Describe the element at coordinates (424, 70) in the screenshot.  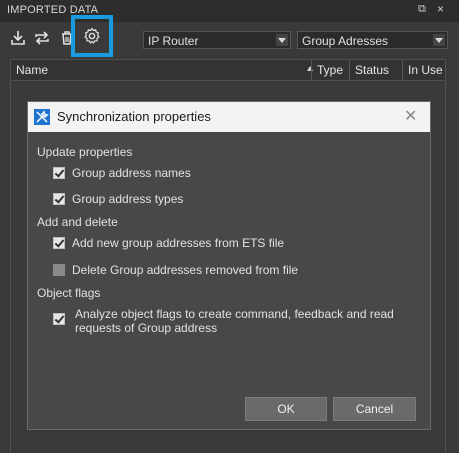
I see `column-header-in-use: In Use` at that location.